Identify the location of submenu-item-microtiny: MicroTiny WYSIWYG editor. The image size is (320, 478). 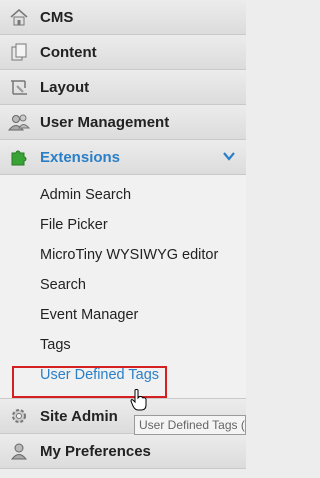
(123, 255).